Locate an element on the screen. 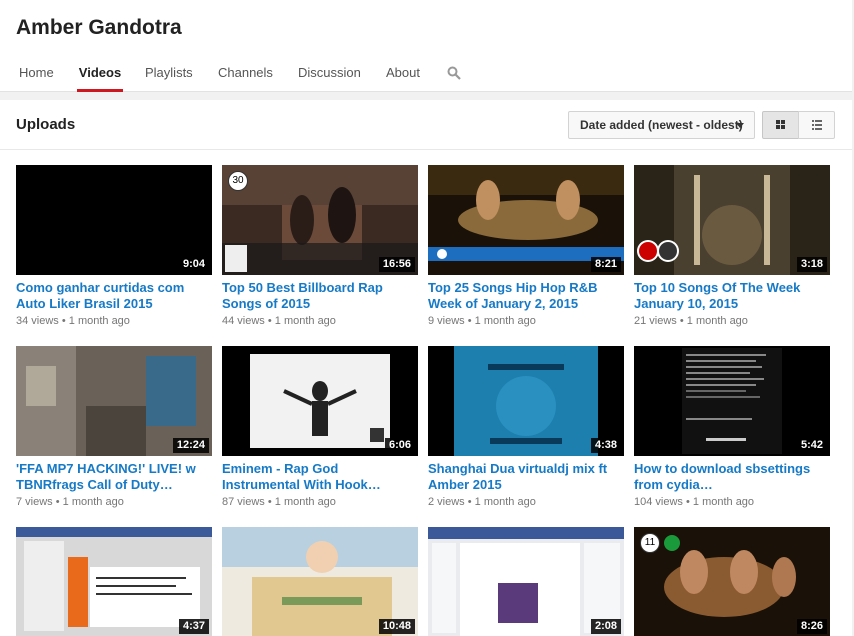 This screenshot has height=636, width=854. video-meta: 2 views • 1 month ago is located at coordinates (482, 502).